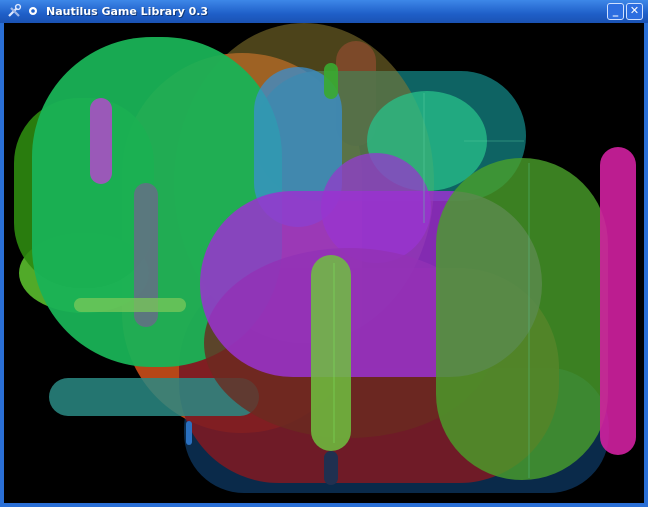  Describe the element at coordinates (634, 11) in the screenshot. I see `close-button: ✕` at that location.